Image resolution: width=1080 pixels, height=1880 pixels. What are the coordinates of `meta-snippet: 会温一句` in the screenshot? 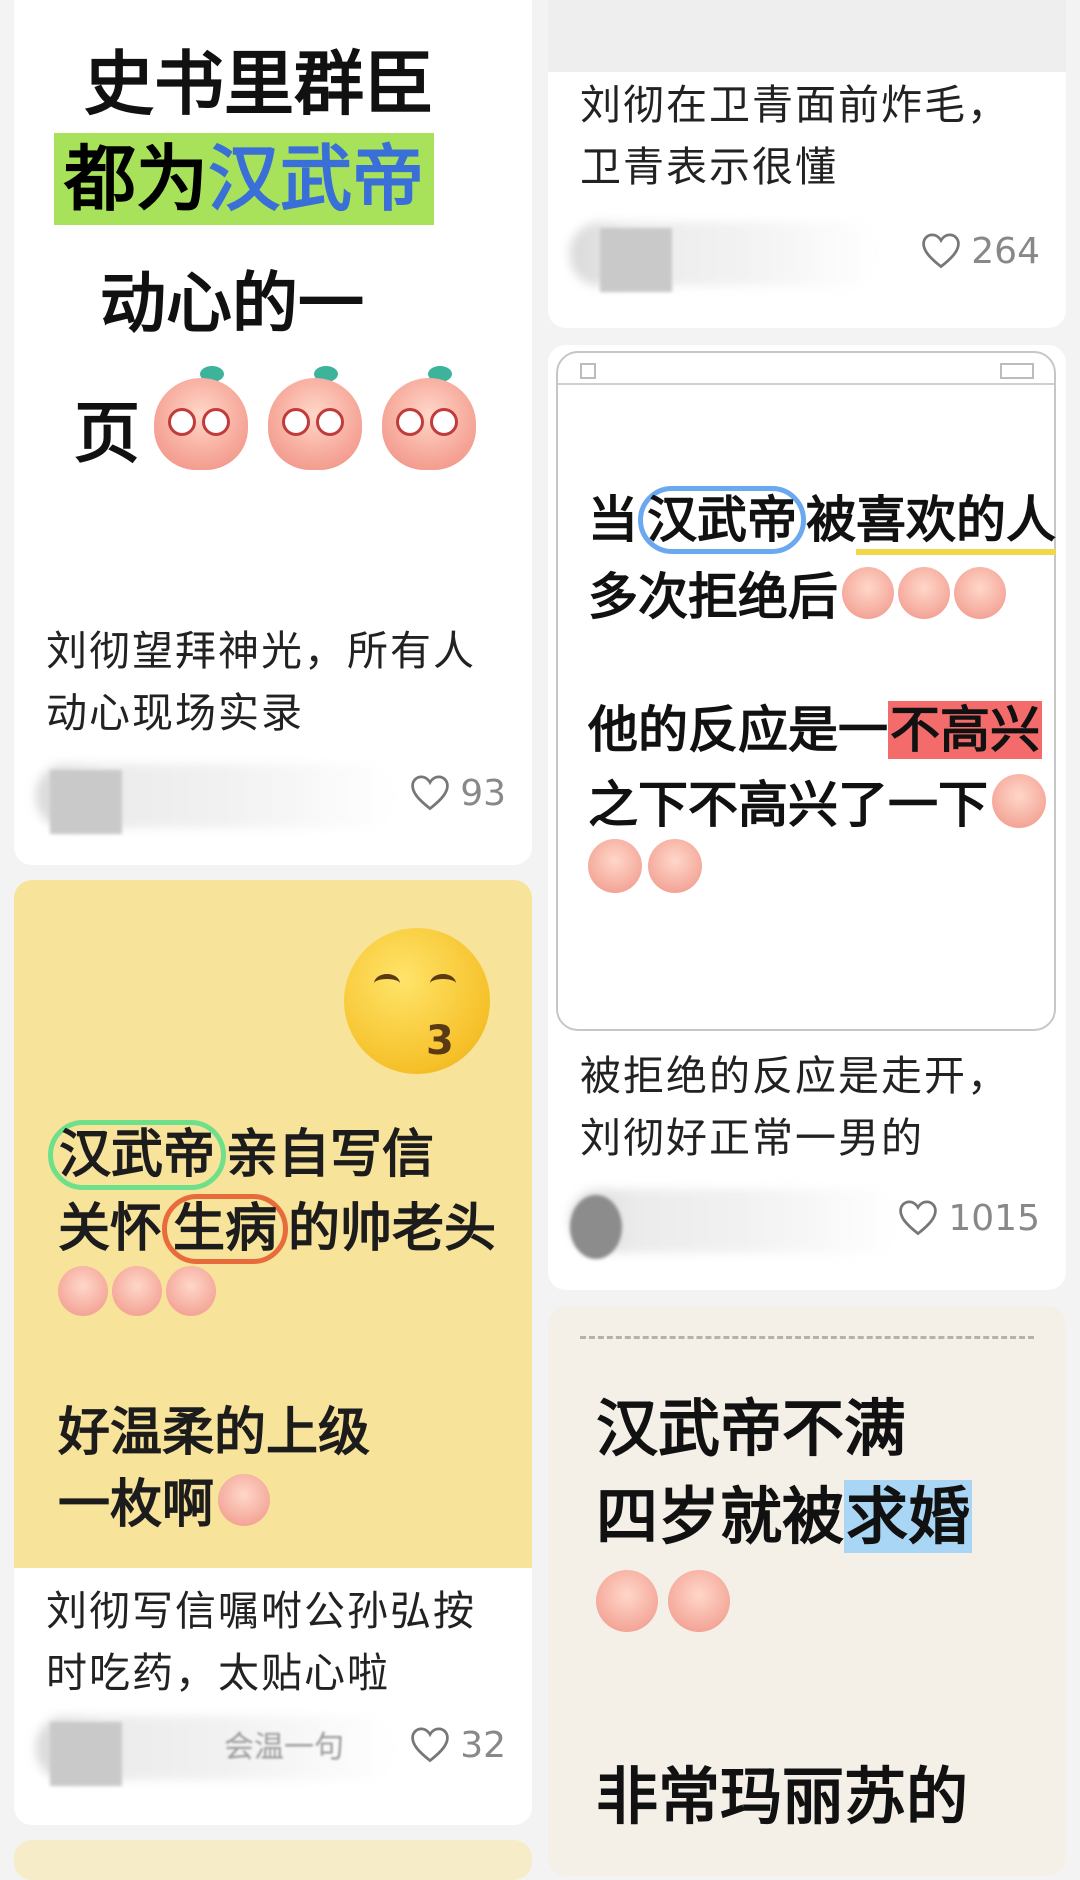 It's located at (284, 1747).